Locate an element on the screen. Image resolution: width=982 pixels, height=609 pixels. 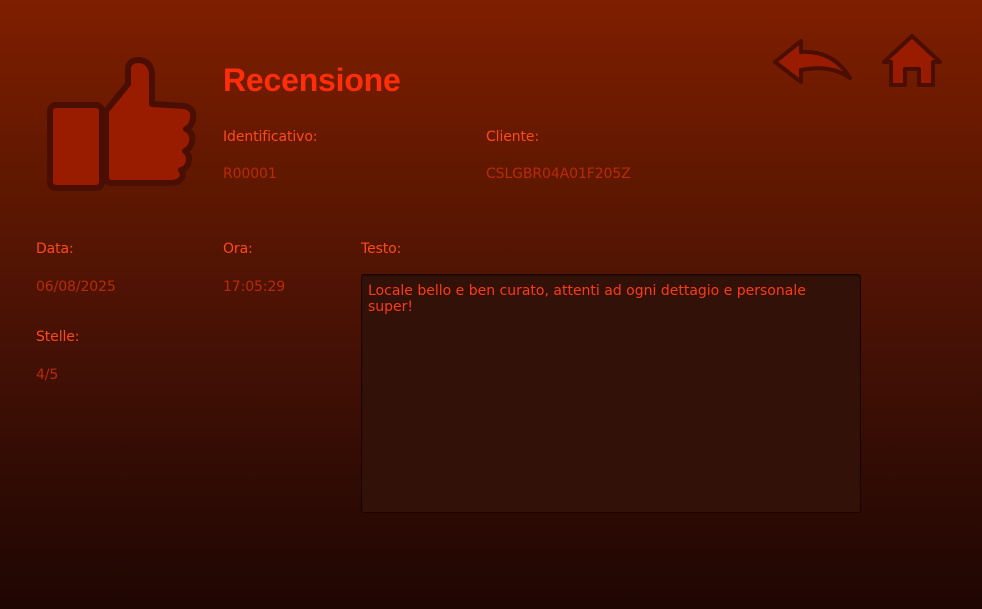
thumbs-up-icon is located at coordinates (122, 124).